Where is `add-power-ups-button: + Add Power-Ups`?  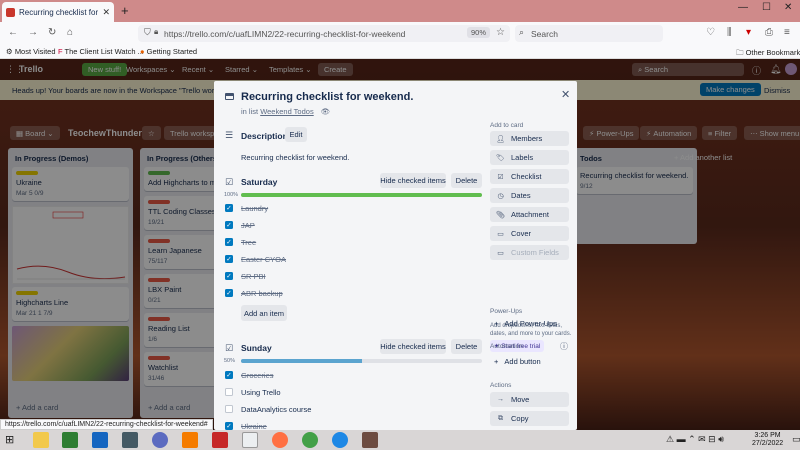
add-power-ups-button: + Add Power-Ups is located at coordinates (525, 323).